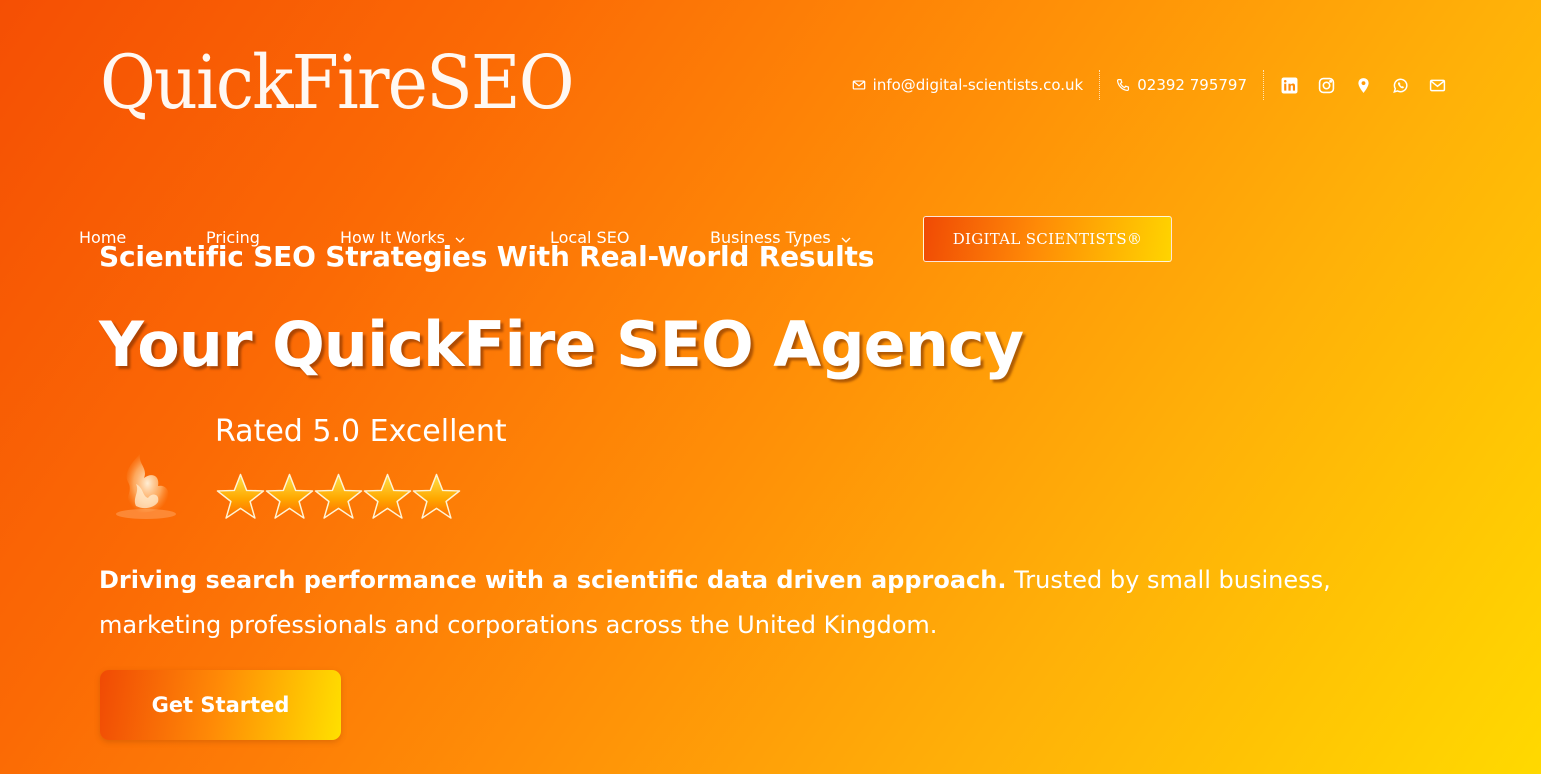  I want to click on phone-icon, so click(1123, 85).